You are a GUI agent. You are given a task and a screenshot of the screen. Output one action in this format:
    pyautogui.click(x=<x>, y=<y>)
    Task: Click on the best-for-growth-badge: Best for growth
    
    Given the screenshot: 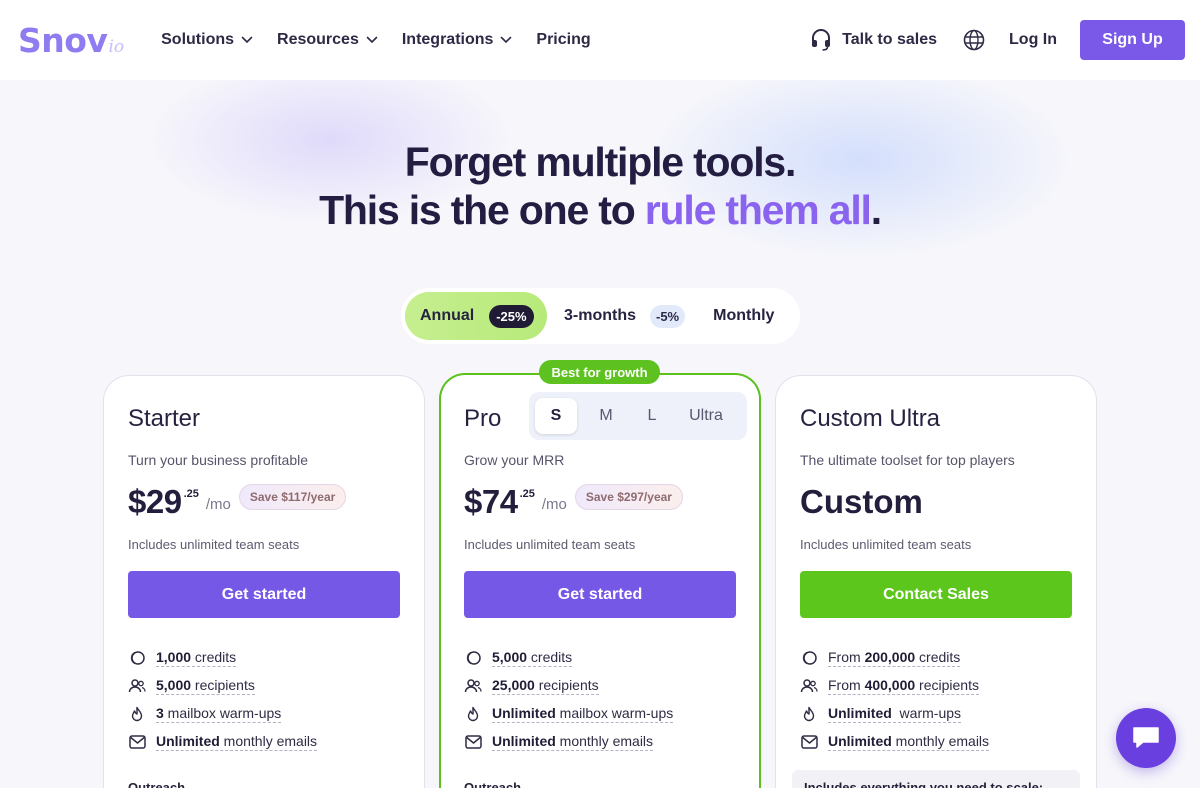 What is the action you would take?
    pyautogui.click(x=599, y=372)
    